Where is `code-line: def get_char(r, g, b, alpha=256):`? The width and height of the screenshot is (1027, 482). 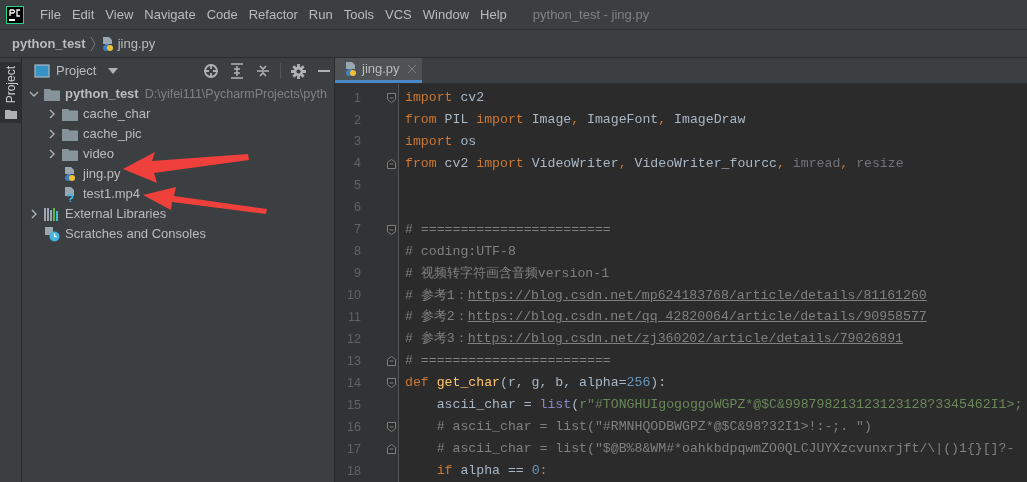 code-line: def get_char(r, g, b, alpha=256): is located at coordinates (536, 383).